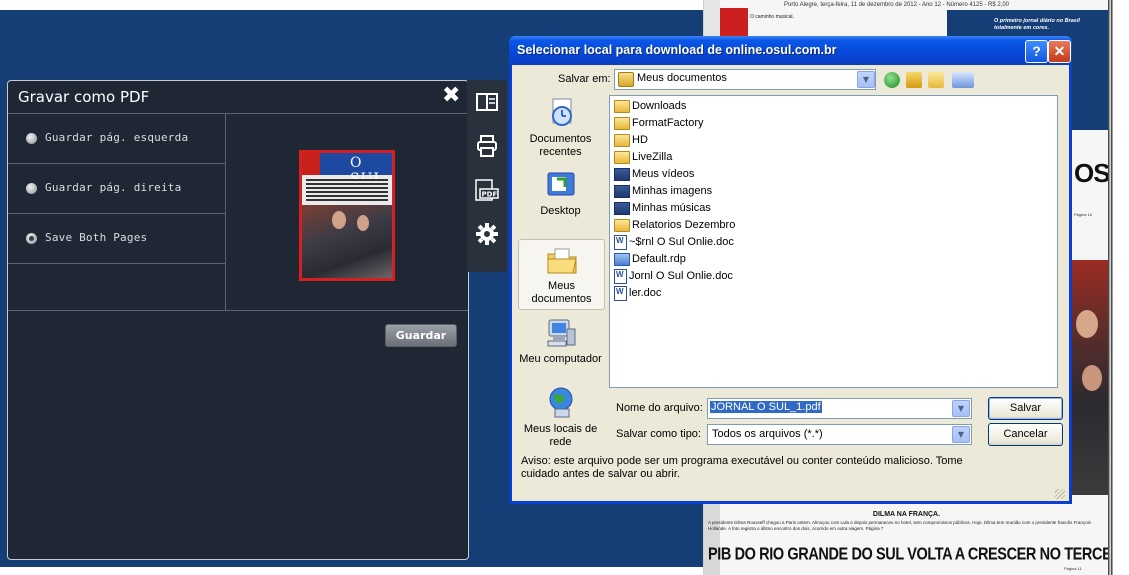 The height and width of the screenshot is (575, 1129). What do you see at coordinates (766, 407) in the screenshot?
I see `file-name-value: JORNAL O SUL_1.pdf` at bounding box center [766, 407].